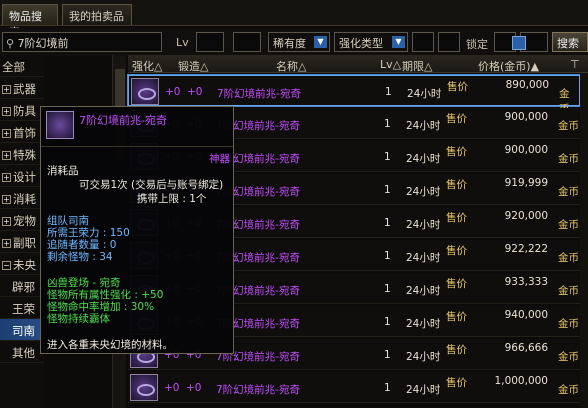  Describe the element at coordinates (22, 66) in the screenshot. I see `sidebar-item-all: 全部` at that location.